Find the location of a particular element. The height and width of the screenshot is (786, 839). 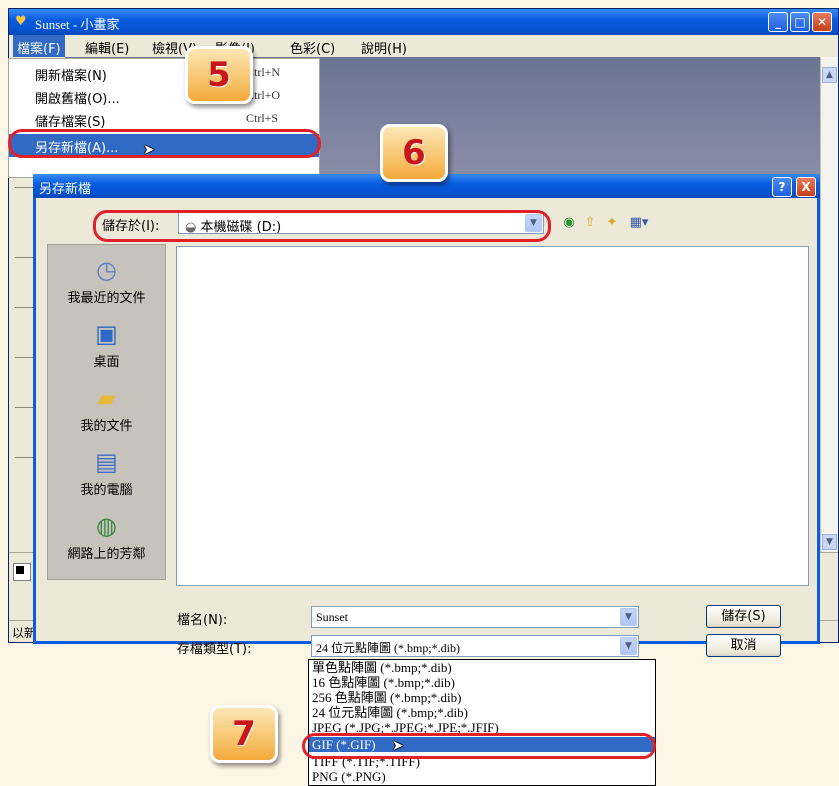

menu-file: 檔案(F) is located at coordinates (39, 46).